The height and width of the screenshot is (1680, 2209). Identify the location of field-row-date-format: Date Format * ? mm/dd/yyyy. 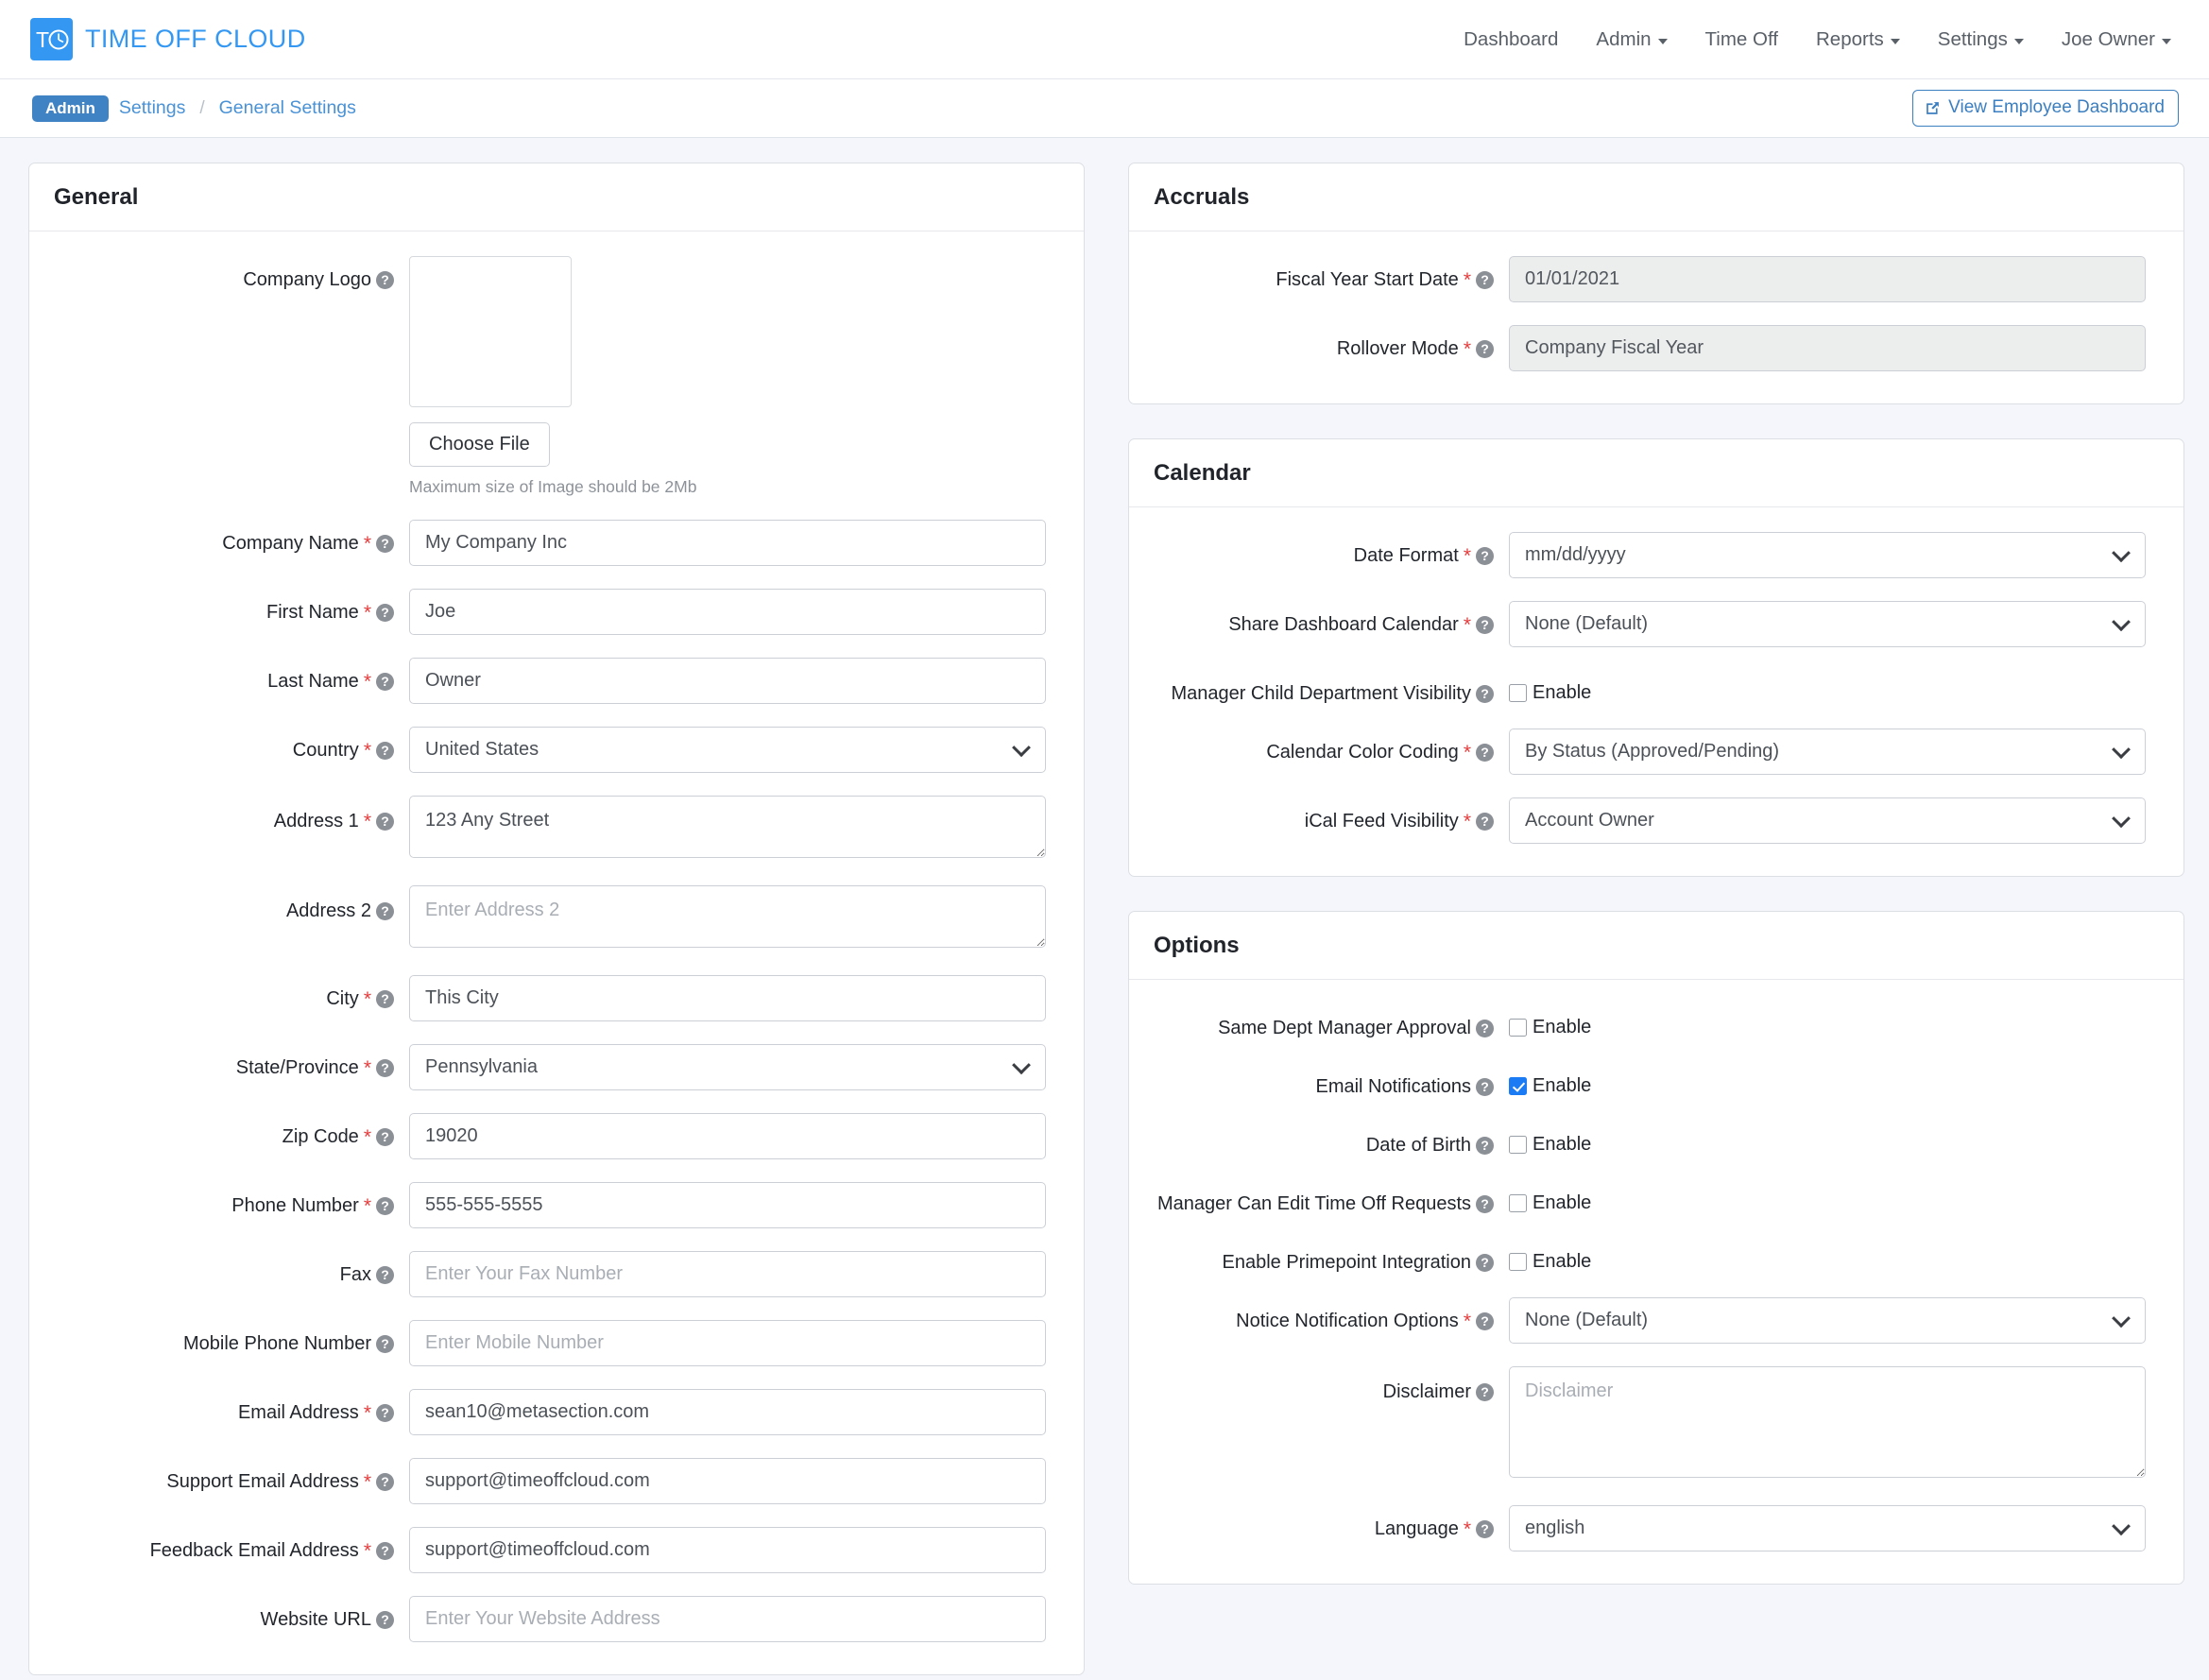
(1642, 555).